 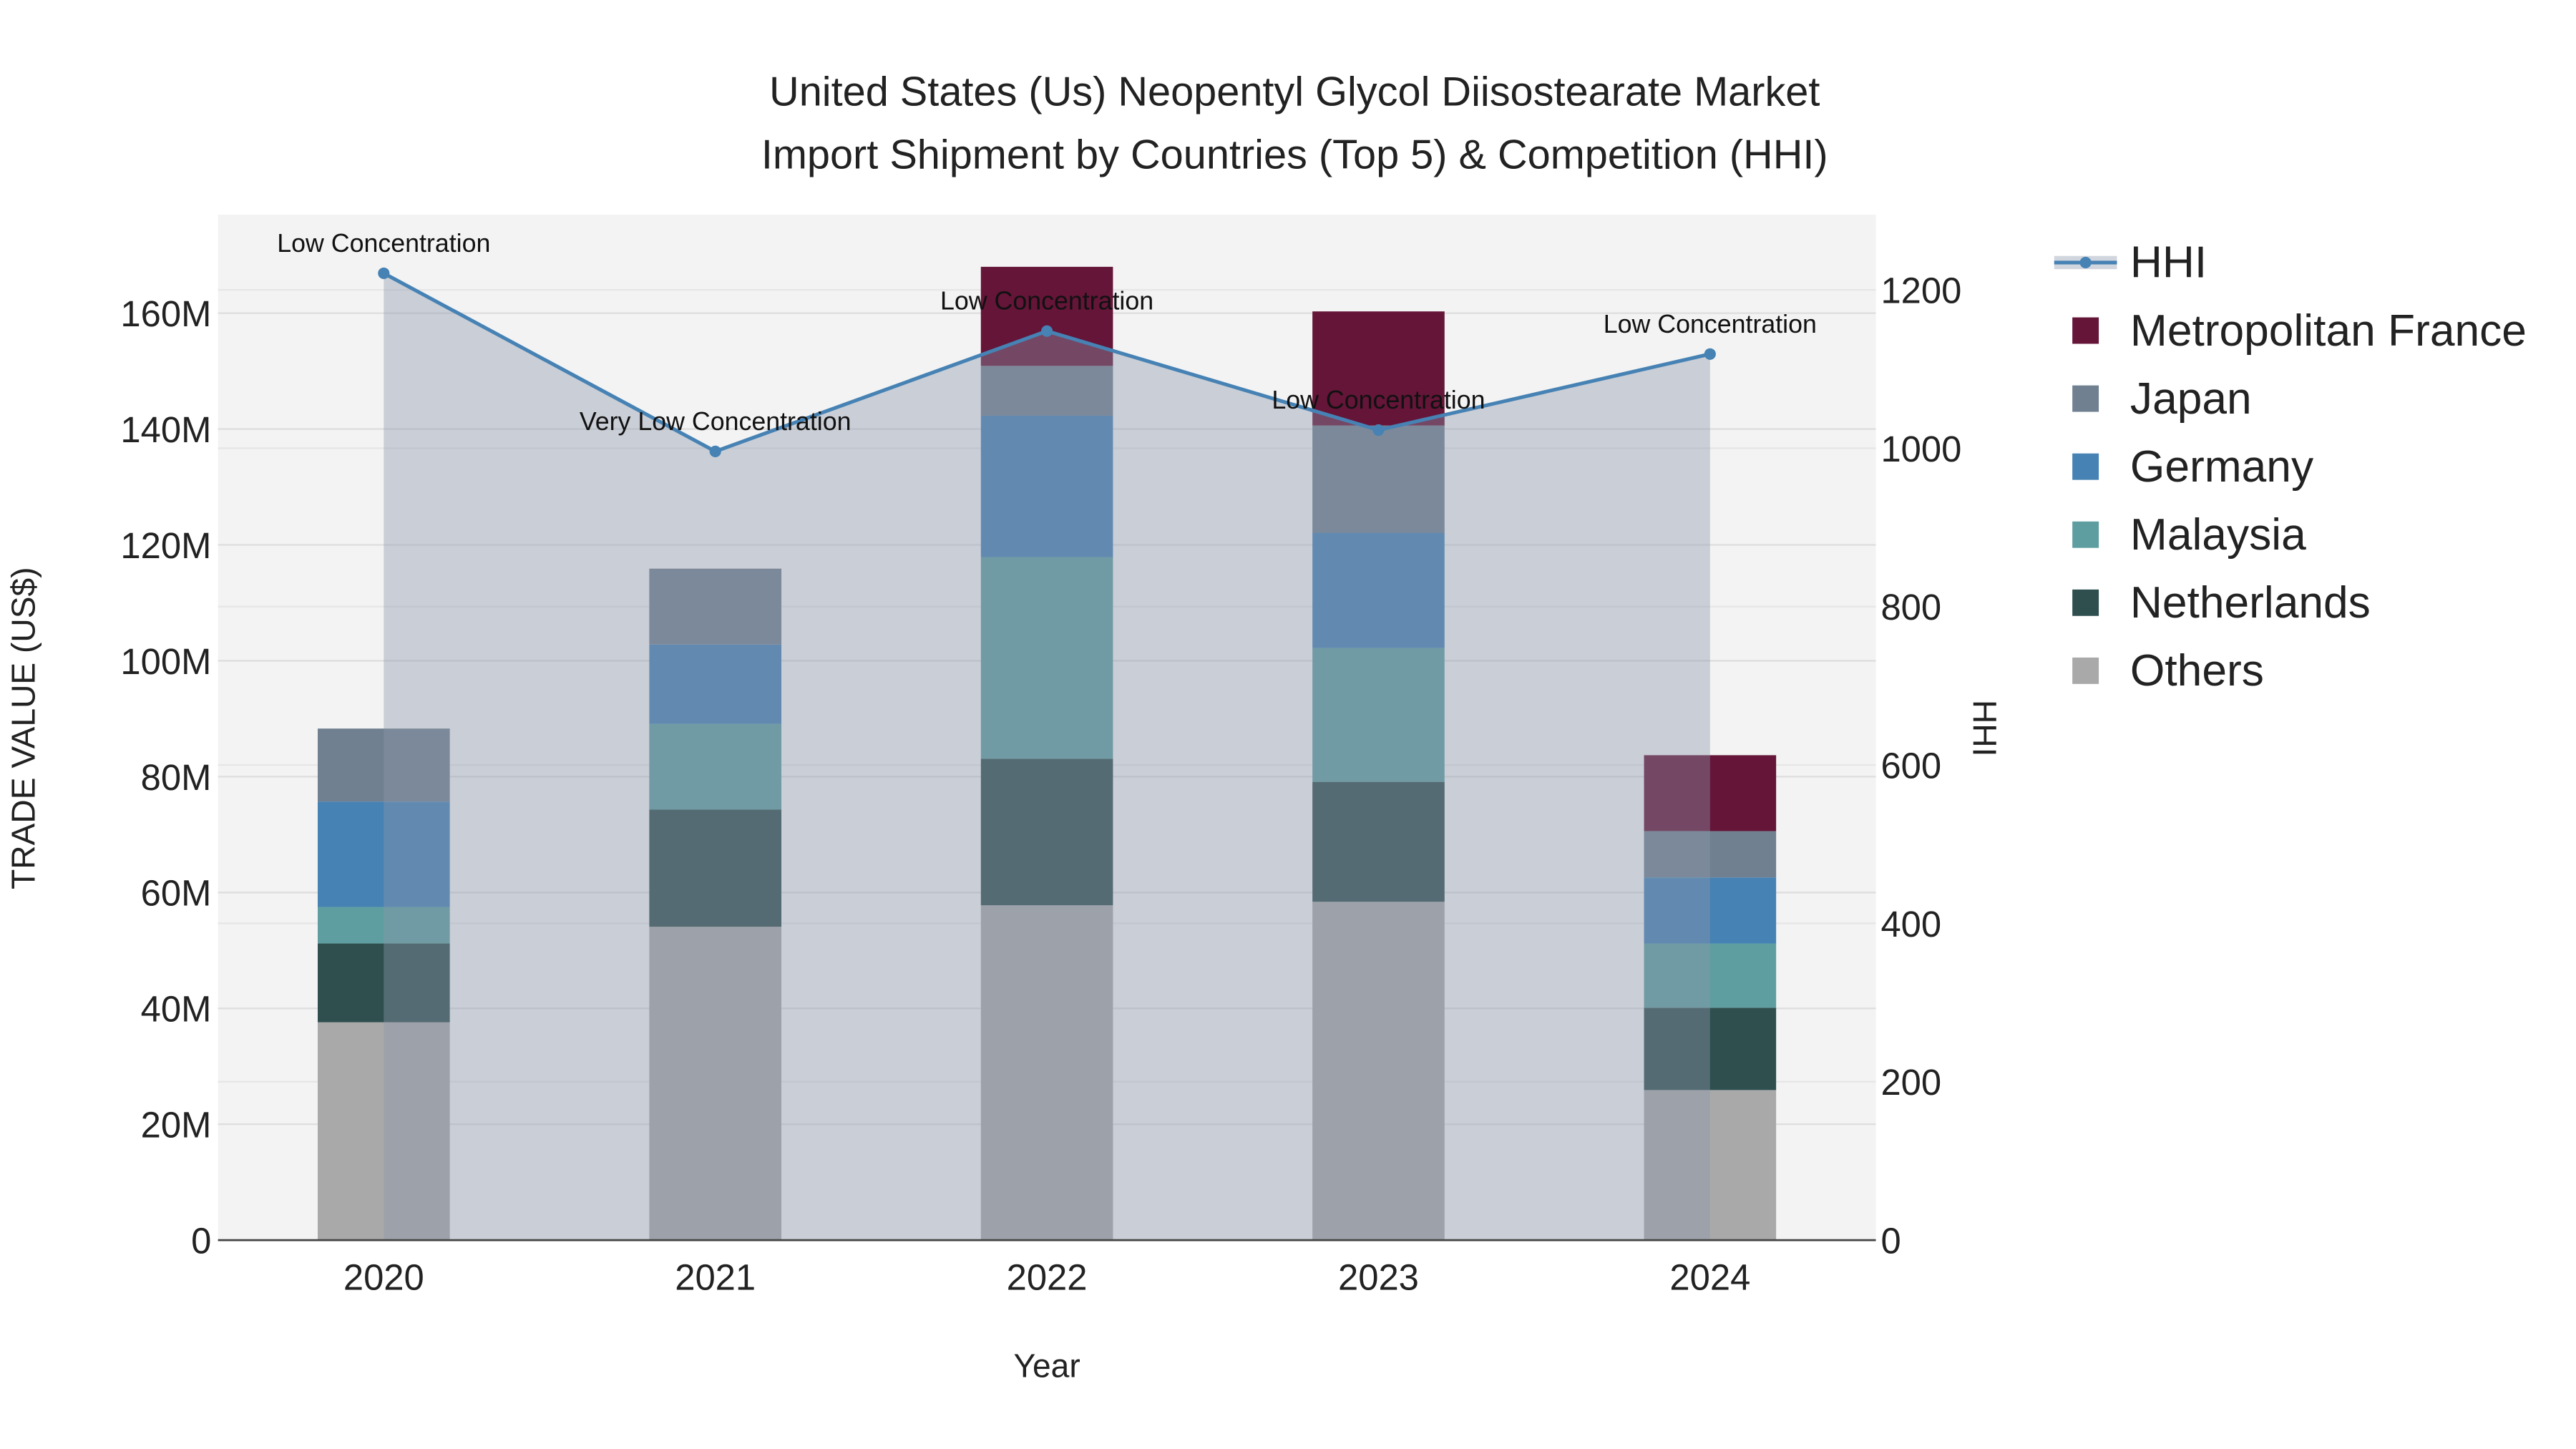 I want to click on legend-label: Germany, so click(x=2222, y=467).